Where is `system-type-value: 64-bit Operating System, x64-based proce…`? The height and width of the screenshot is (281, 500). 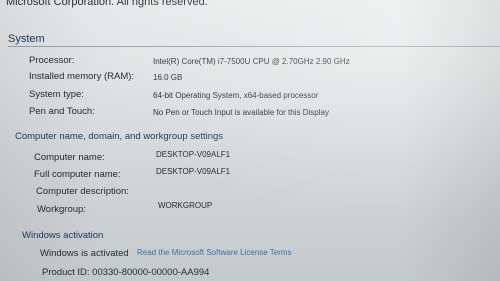
system-type-value: 64-bit Operating System, x64-based proce… is located at coordinates (236, 95).